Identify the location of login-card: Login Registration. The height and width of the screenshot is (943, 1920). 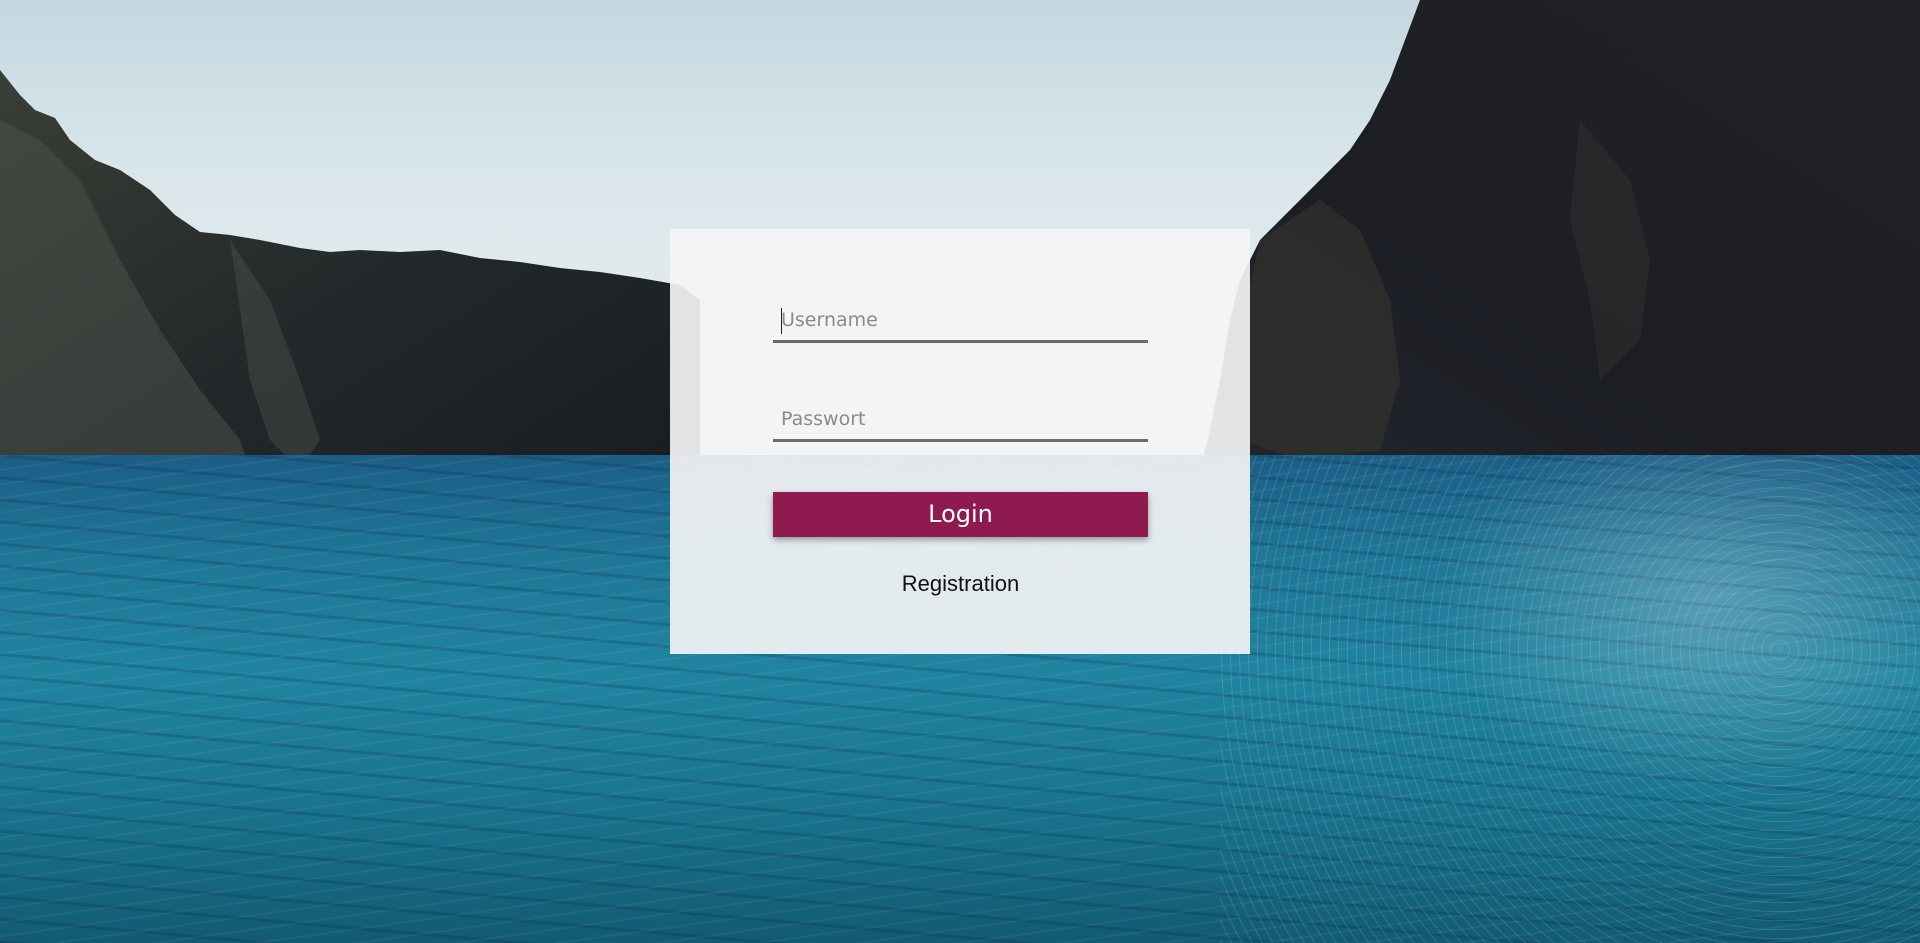
(960, 441).